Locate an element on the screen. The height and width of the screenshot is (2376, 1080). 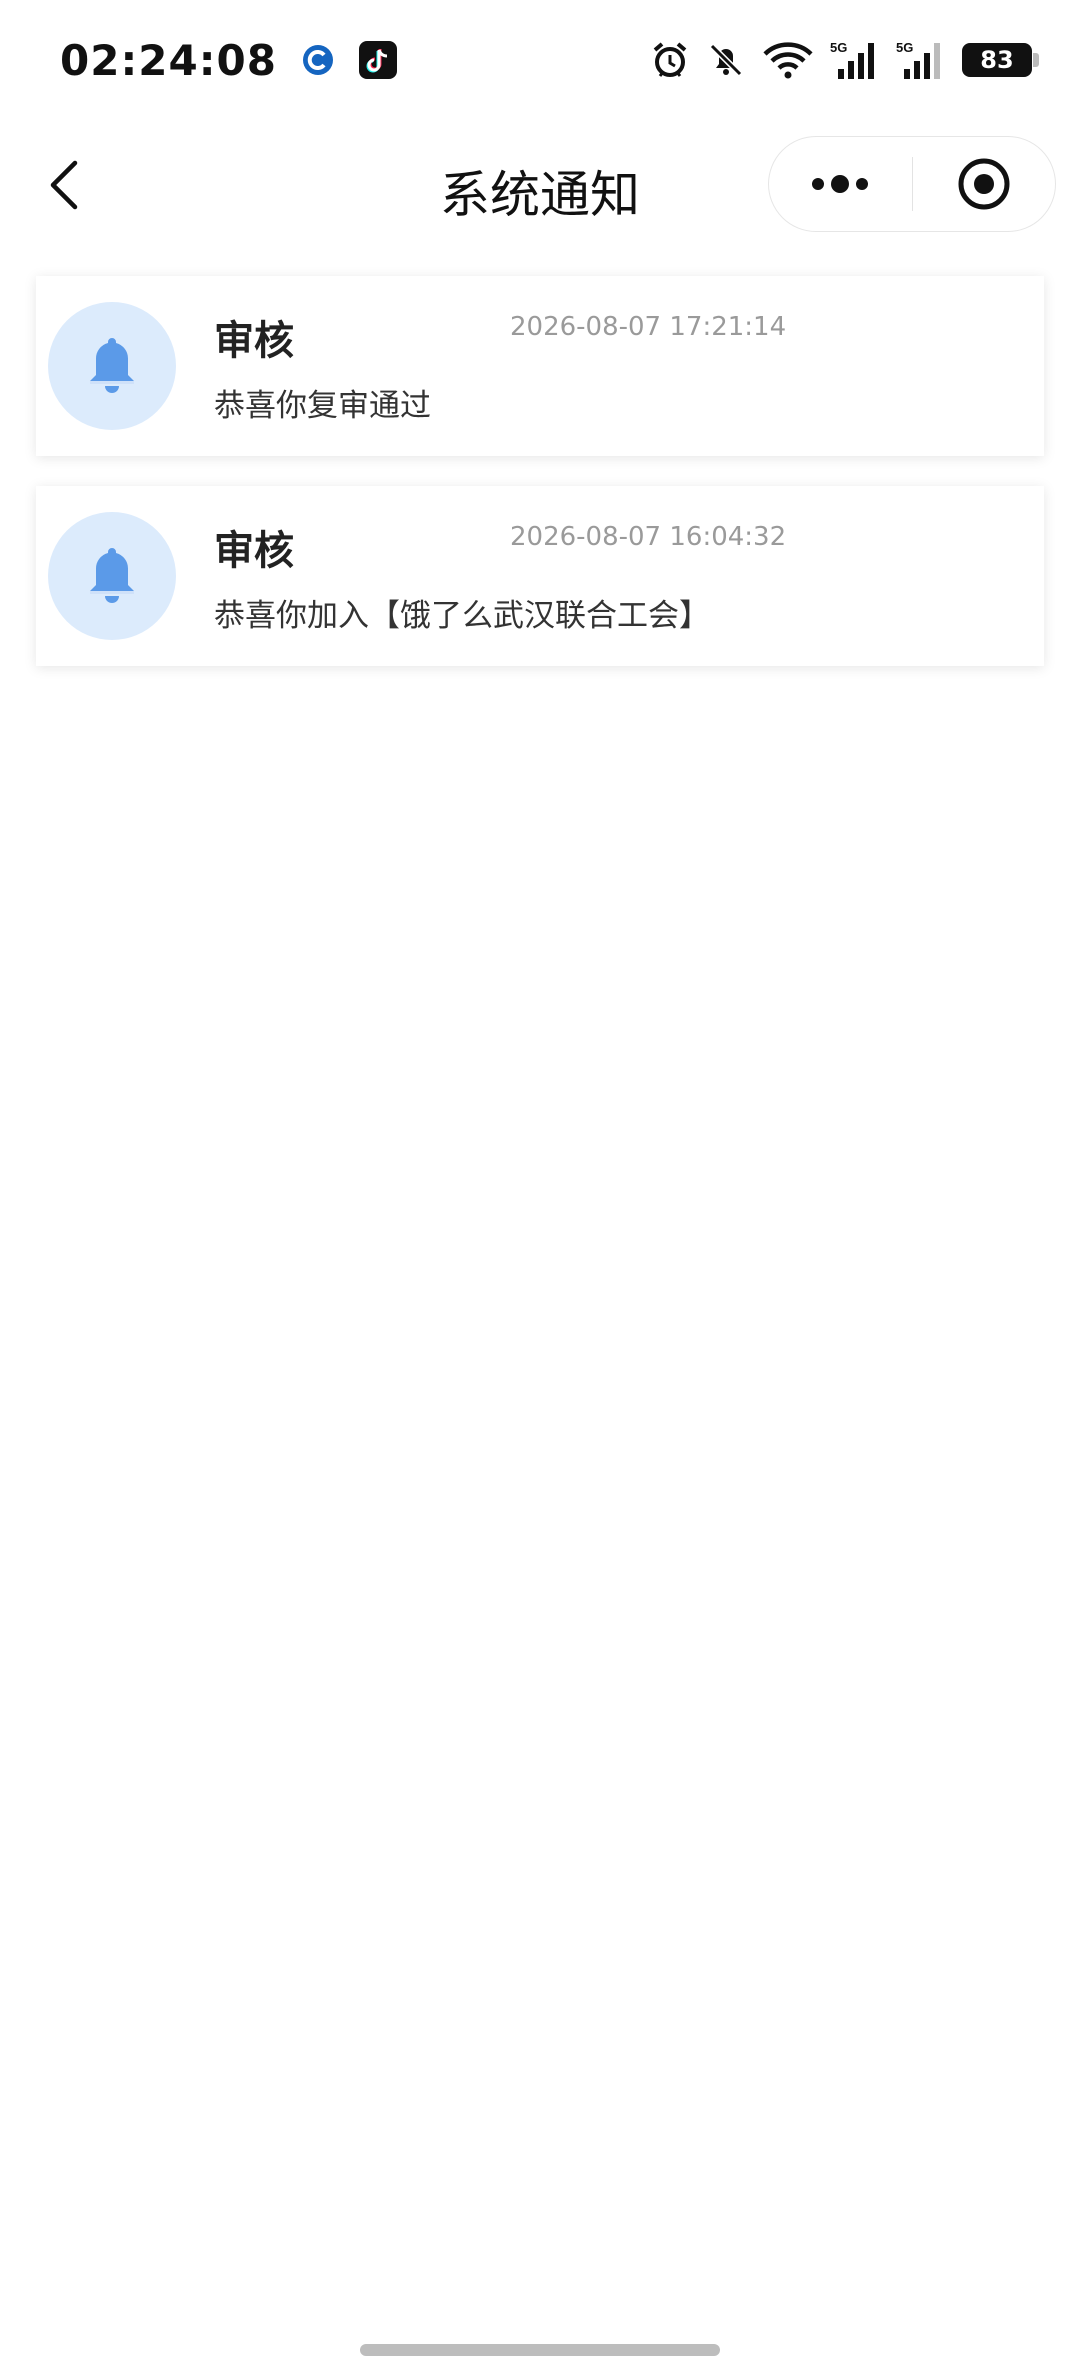
nav-bar: 系统通知 is located at coordinates (540, 185).